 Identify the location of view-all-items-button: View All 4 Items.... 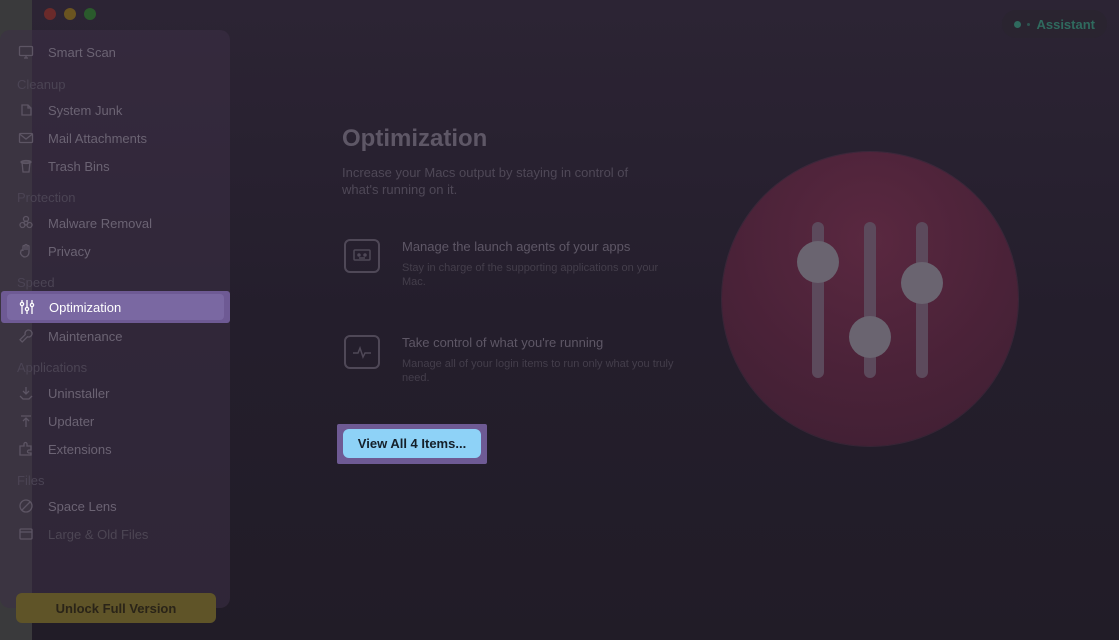
(412, 443).